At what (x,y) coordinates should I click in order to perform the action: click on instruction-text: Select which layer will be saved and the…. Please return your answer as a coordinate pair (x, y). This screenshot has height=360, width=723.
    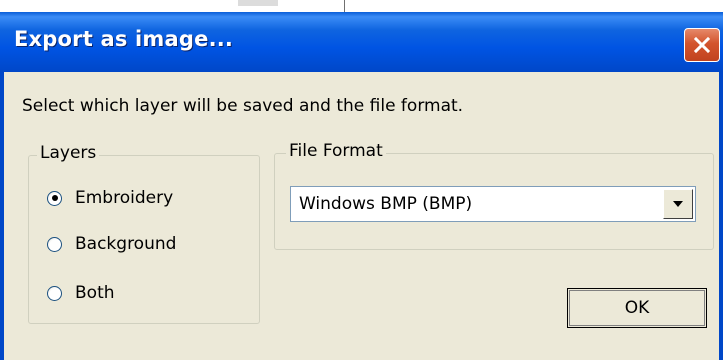
    Looking at the image, I should click on (243, 106).